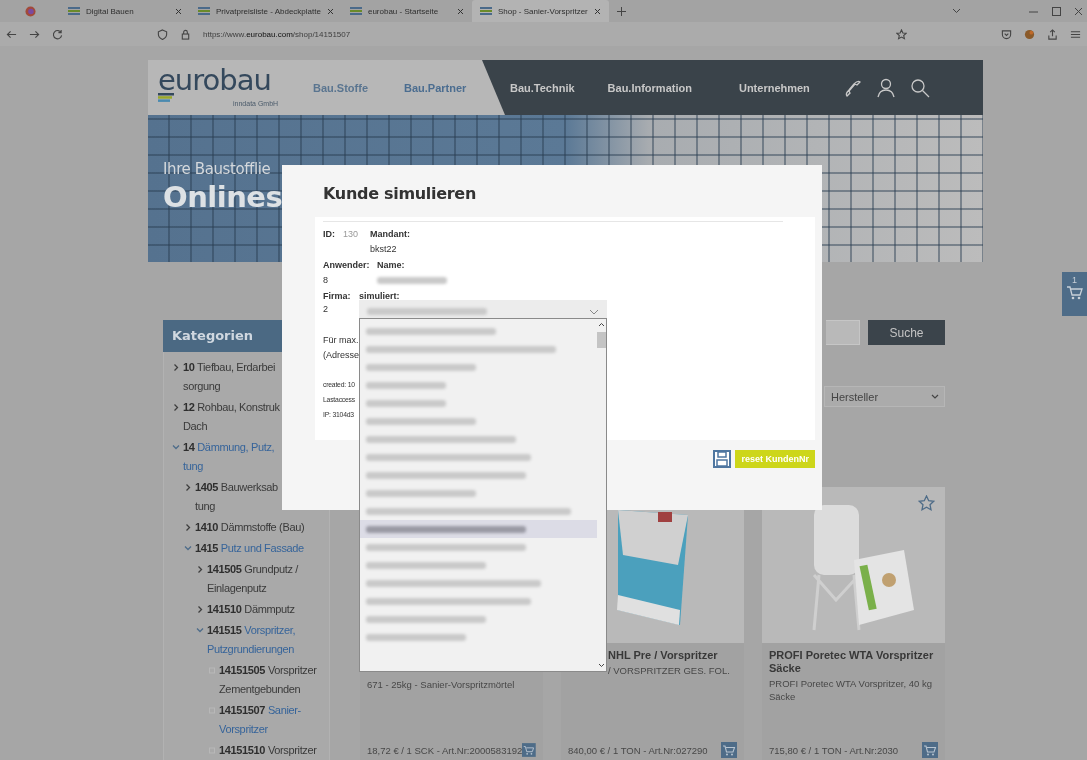  Describe the element at coordinates (722, 459) in the screenshot. I see `save-icon` at that location.